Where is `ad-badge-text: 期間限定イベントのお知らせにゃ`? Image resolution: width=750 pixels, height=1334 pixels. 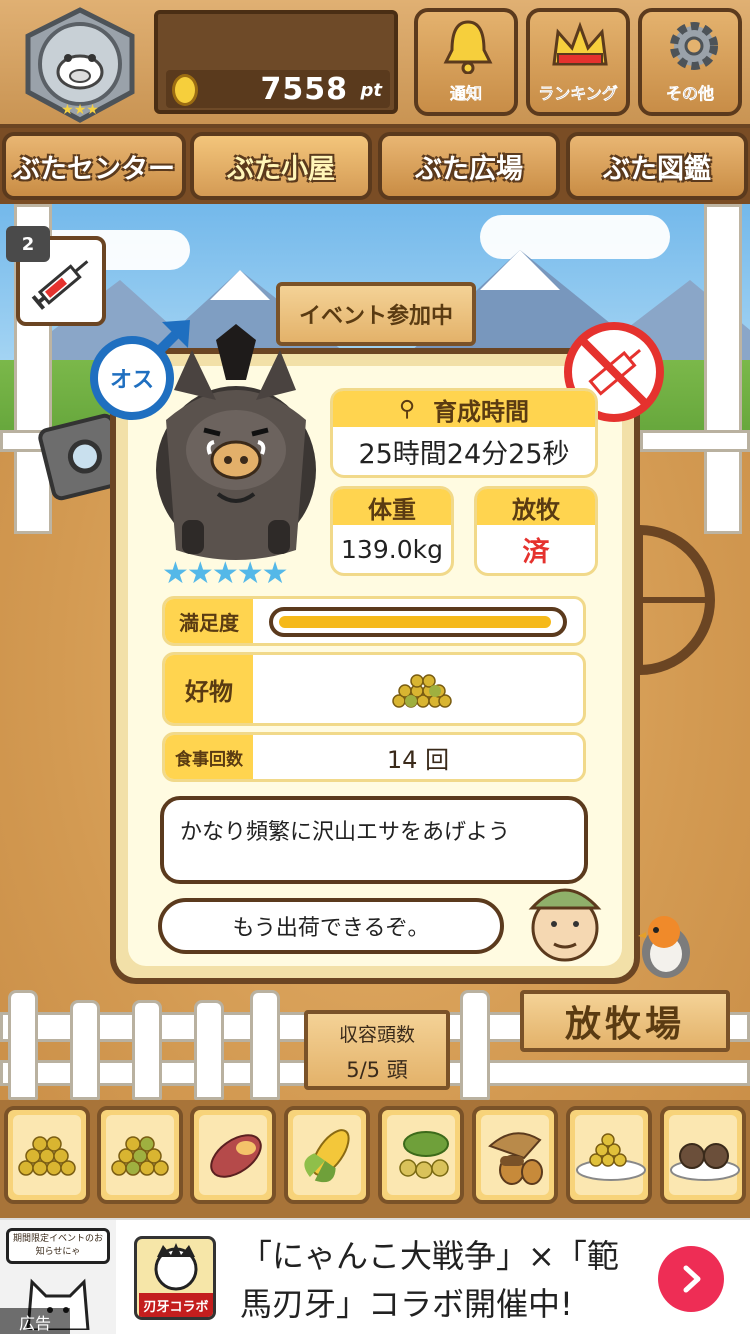 ad-badge-text: 期間限定イベントのお知らせにゃ is located at coordinates (58, 1246).